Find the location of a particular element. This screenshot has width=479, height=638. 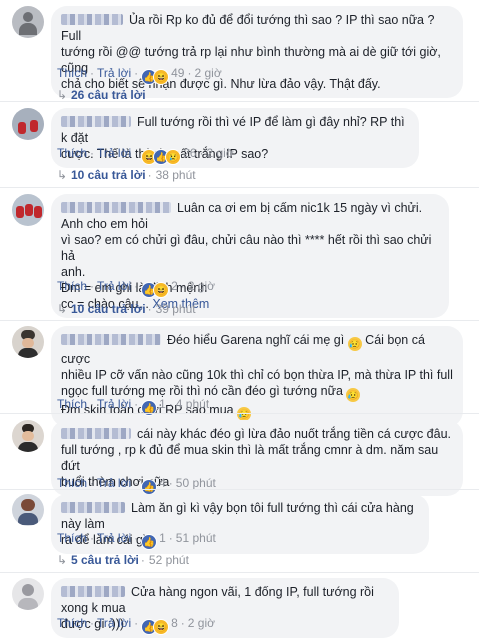

reaction-count: 4 is located at coordinates (162, 483).